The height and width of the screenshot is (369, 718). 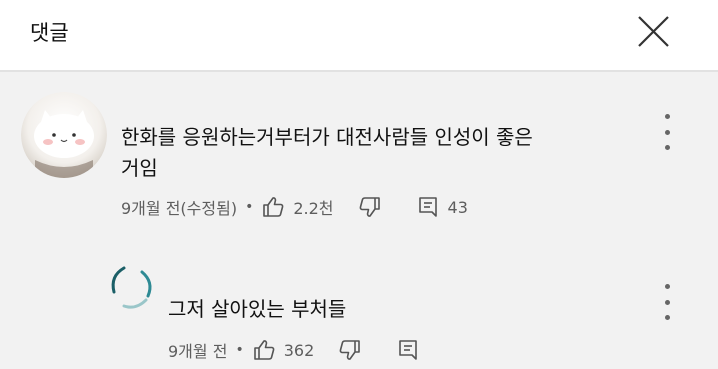 I want to click on comment-meta: 9개월 전 • 362, so click(x=294, y=350).